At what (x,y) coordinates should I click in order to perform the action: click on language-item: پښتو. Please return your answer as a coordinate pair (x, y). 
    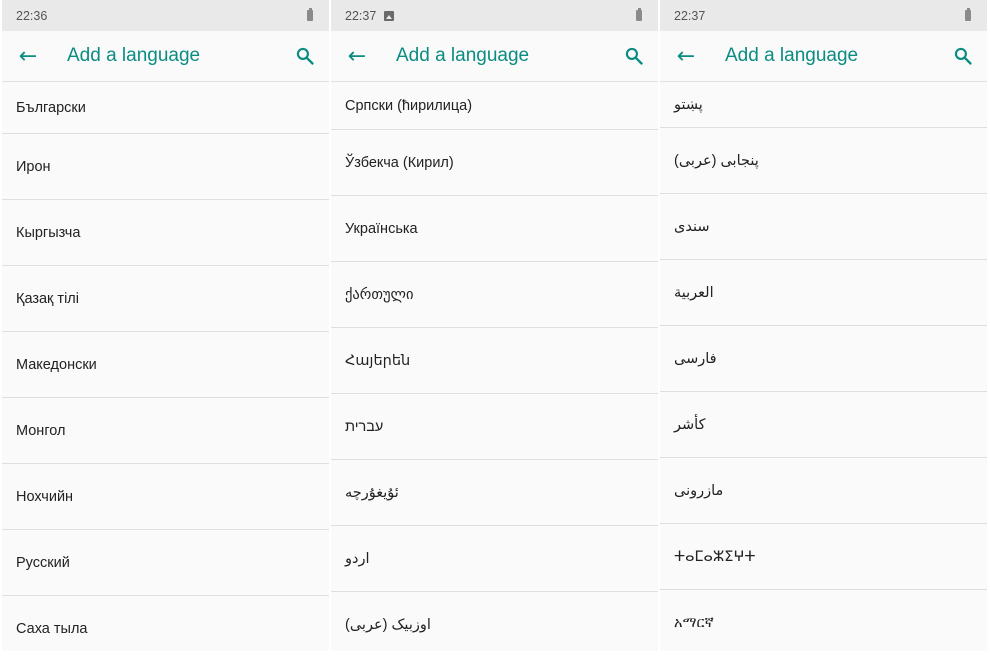
    Looking at the image, I should click on (823, 105).